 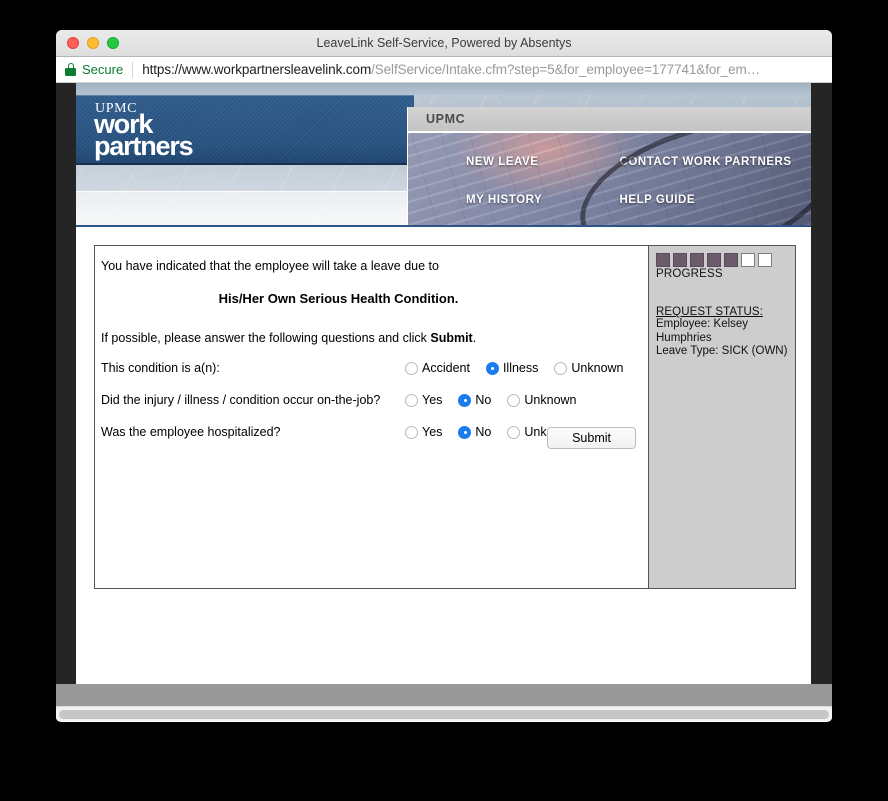 I want to click on nav-item-my-history: MY HISTORY, so click(x=509, y=200).